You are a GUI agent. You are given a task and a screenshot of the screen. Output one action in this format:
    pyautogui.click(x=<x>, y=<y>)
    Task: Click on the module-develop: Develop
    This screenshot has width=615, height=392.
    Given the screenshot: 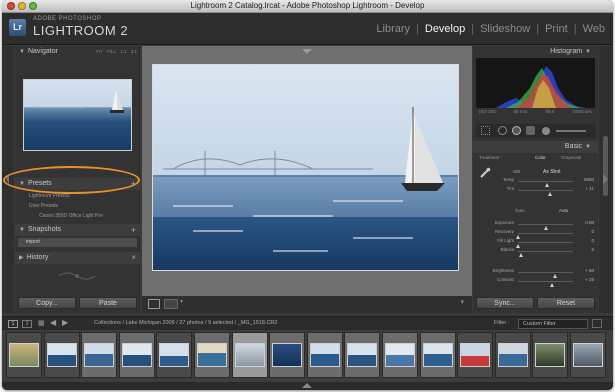 What is the action you would take?
    pyautogui.click(x=445, y=29)
    